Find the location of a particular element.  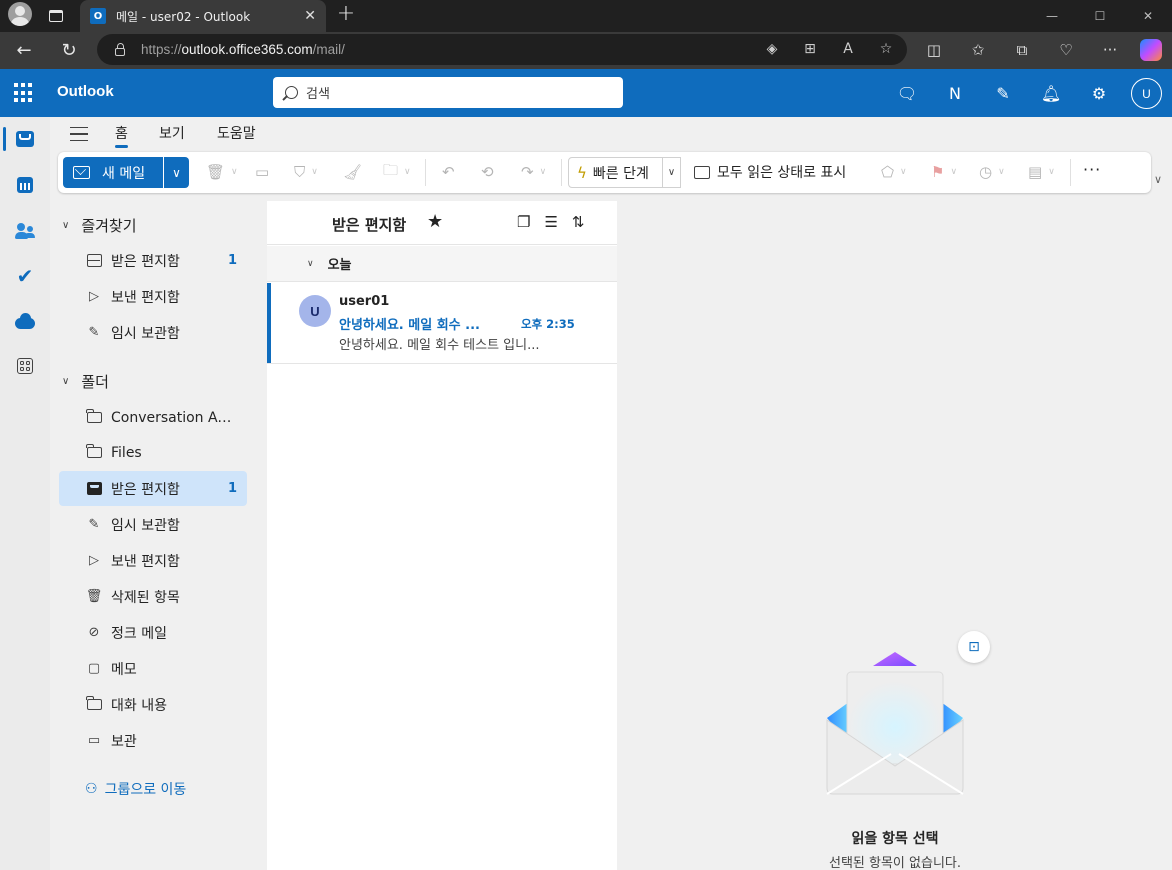

reply-all-button: ⟲ is located at coordinates (487, 172).